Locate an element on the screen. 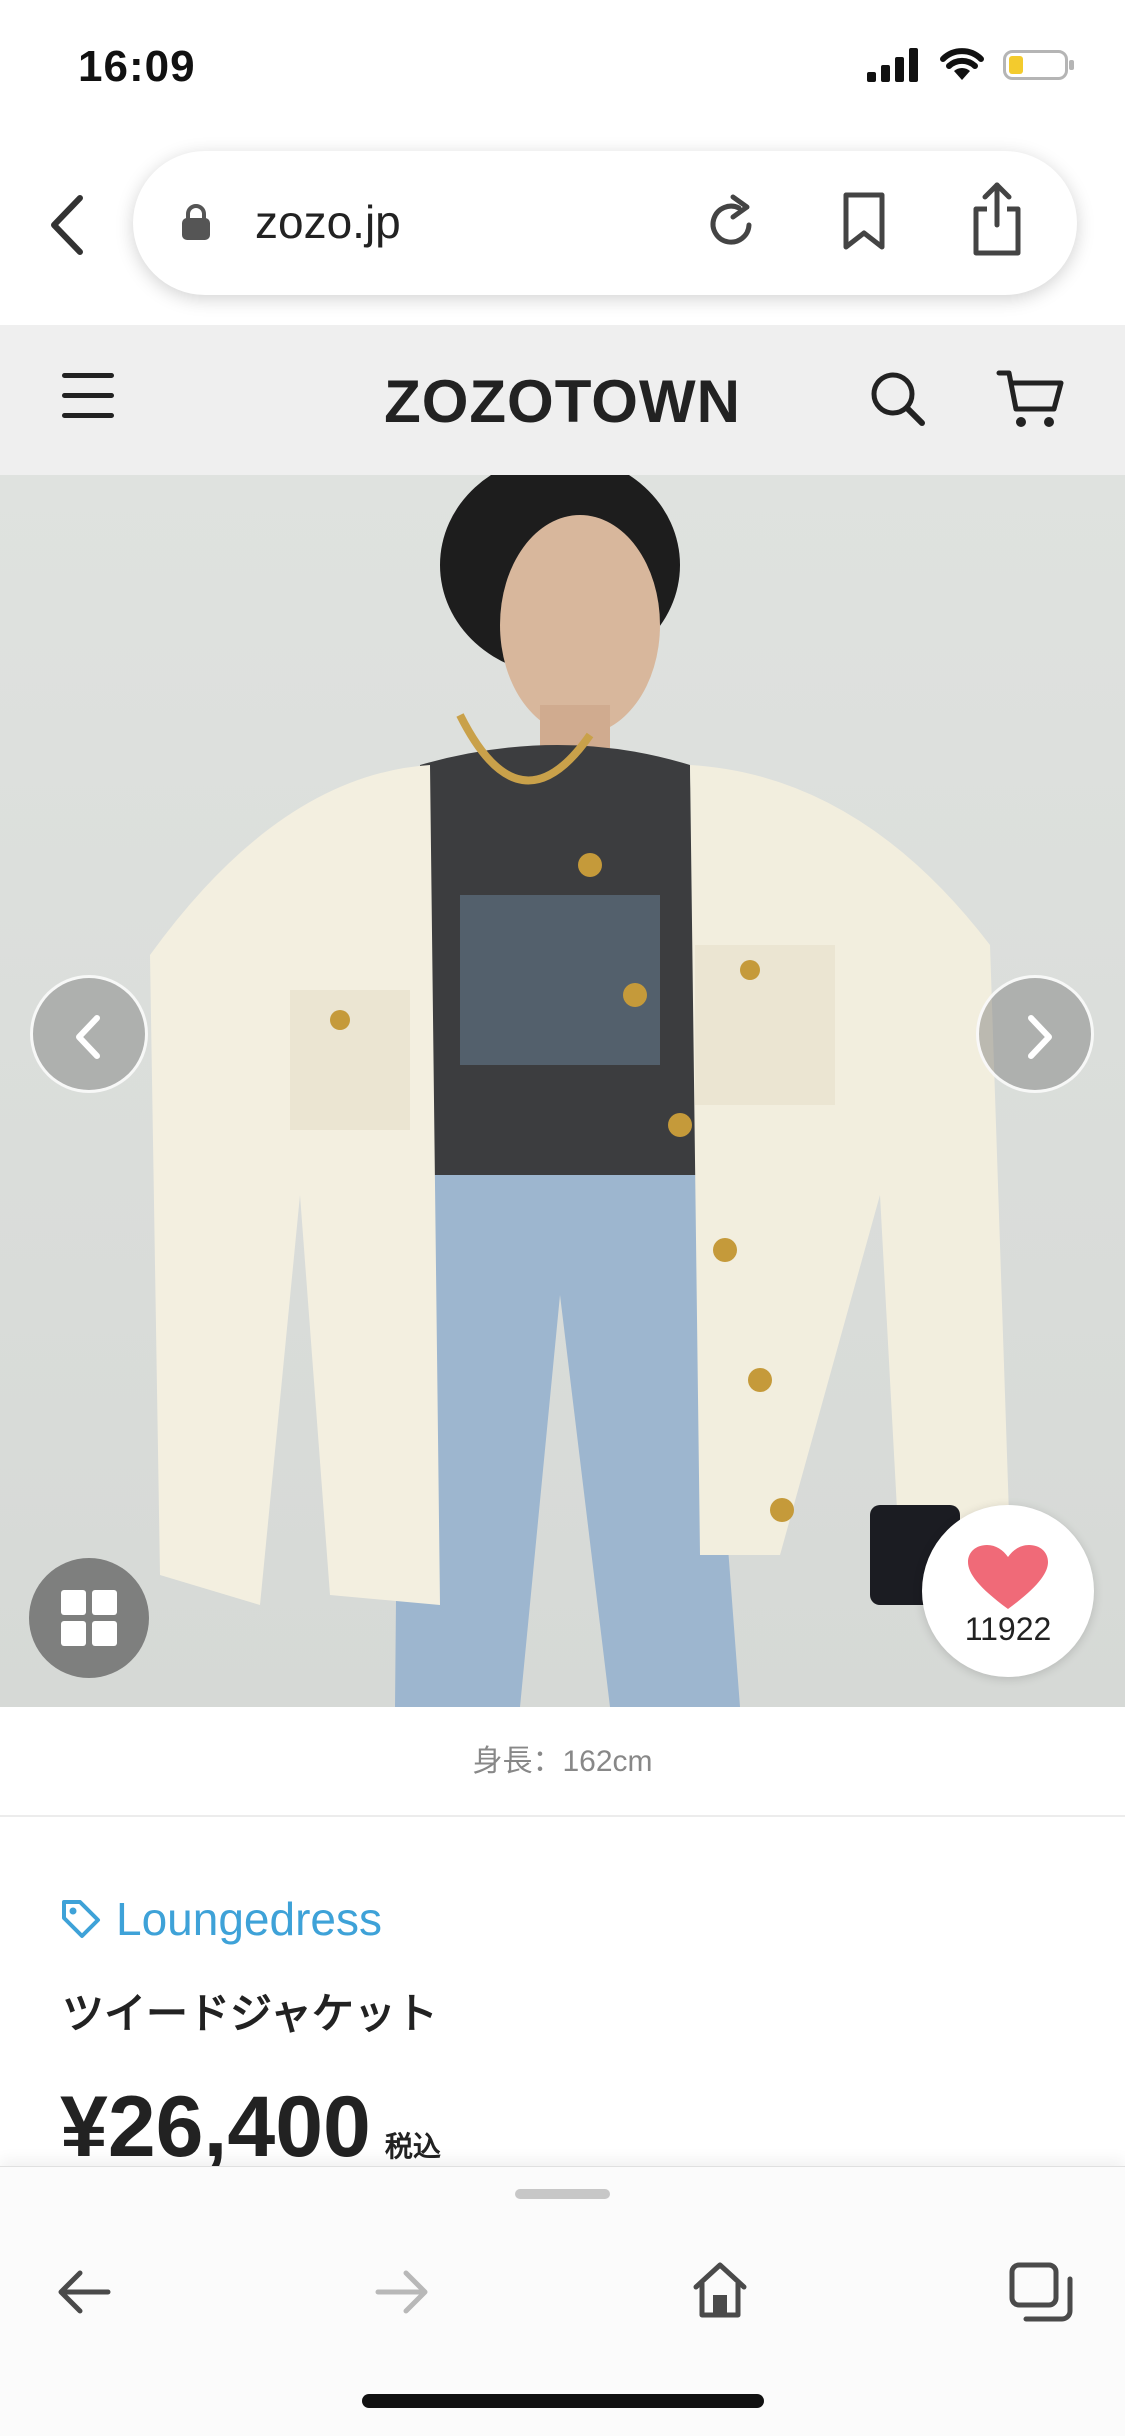 The width and height of the screenshot is (1125, 2436). status-bar: 16:09 is located at coordinates (562, 70).